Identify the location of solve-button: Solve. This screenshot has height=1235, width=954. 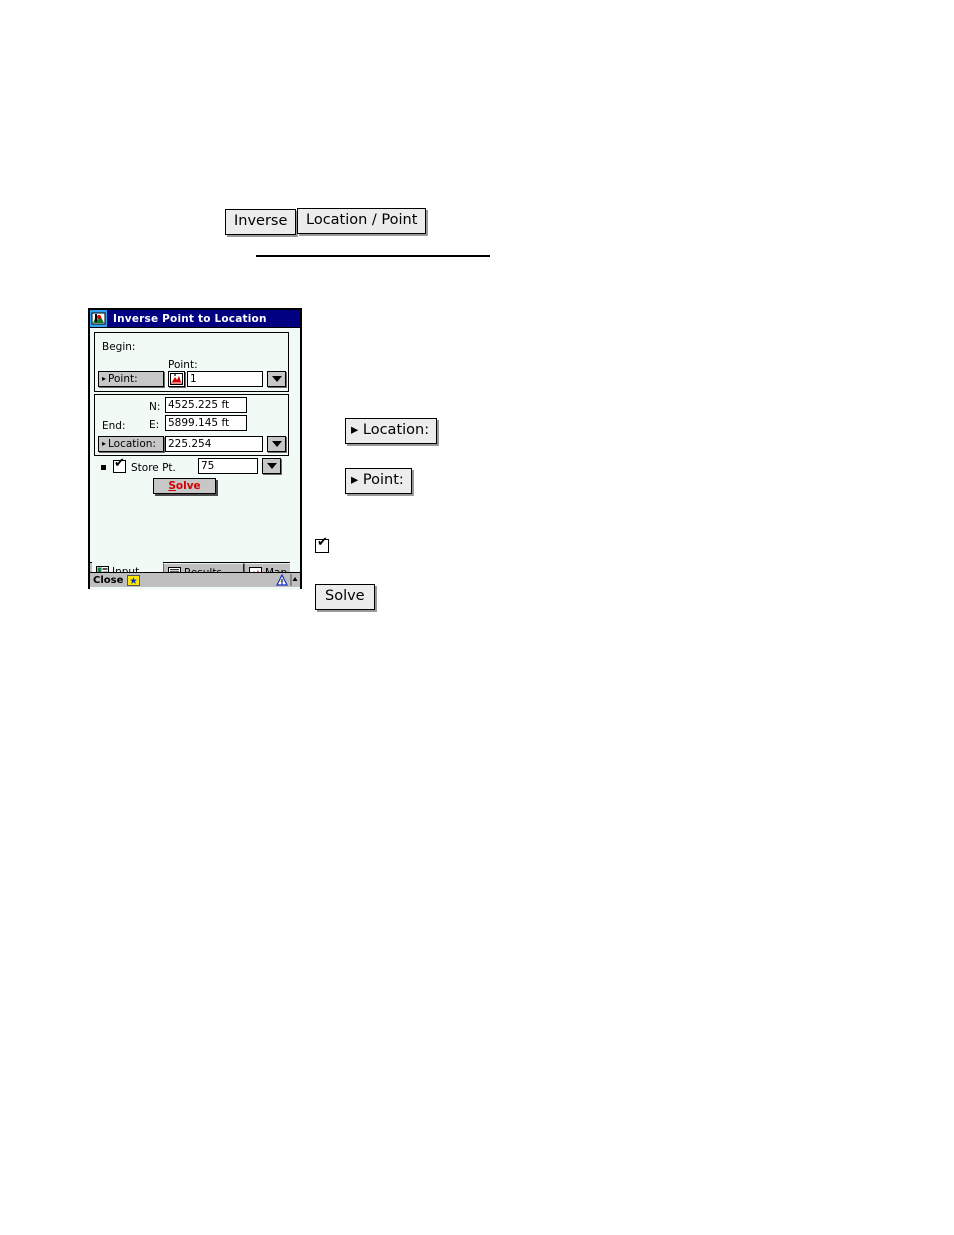
(184, 486).